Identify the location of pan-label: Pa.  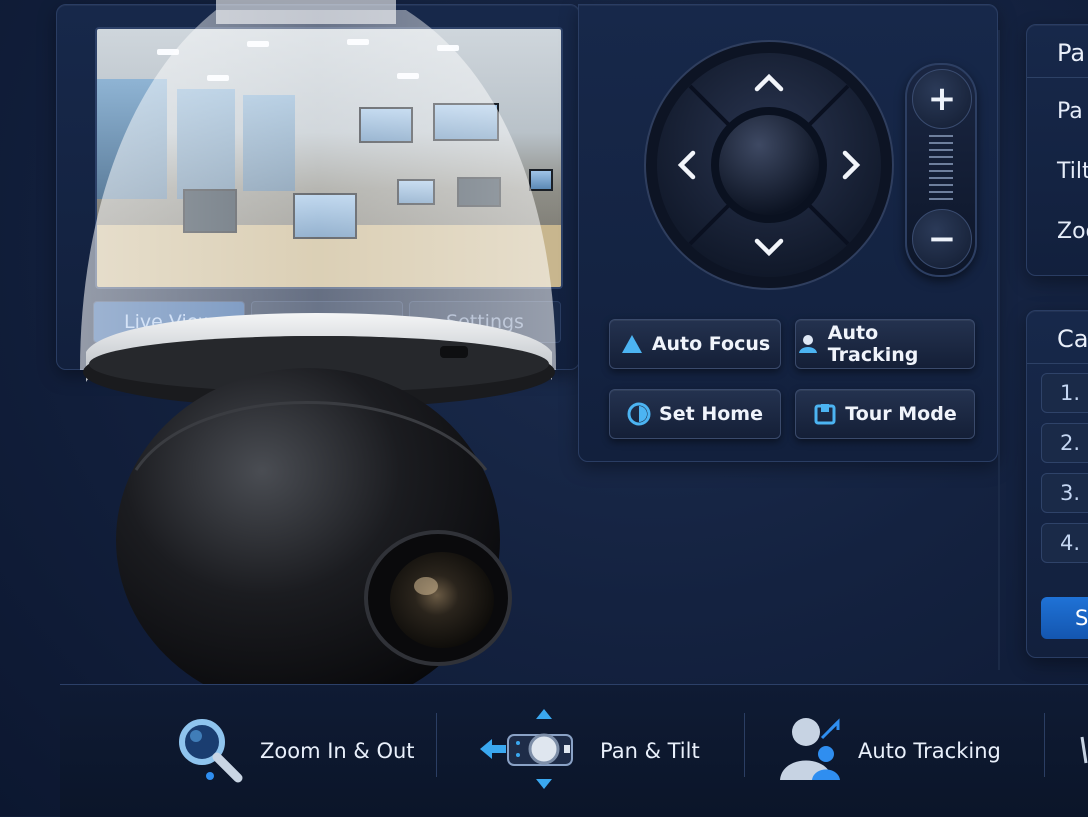
(1070, 111).